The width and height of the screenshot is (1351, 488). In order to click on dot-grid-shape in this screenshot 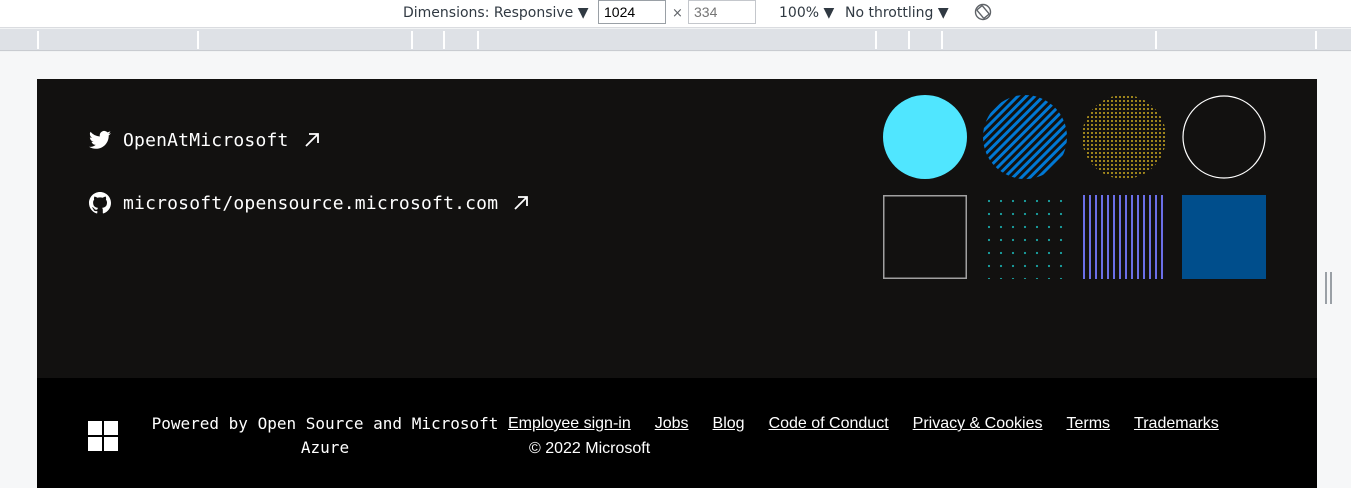, I will do `click(1025, 237)`.